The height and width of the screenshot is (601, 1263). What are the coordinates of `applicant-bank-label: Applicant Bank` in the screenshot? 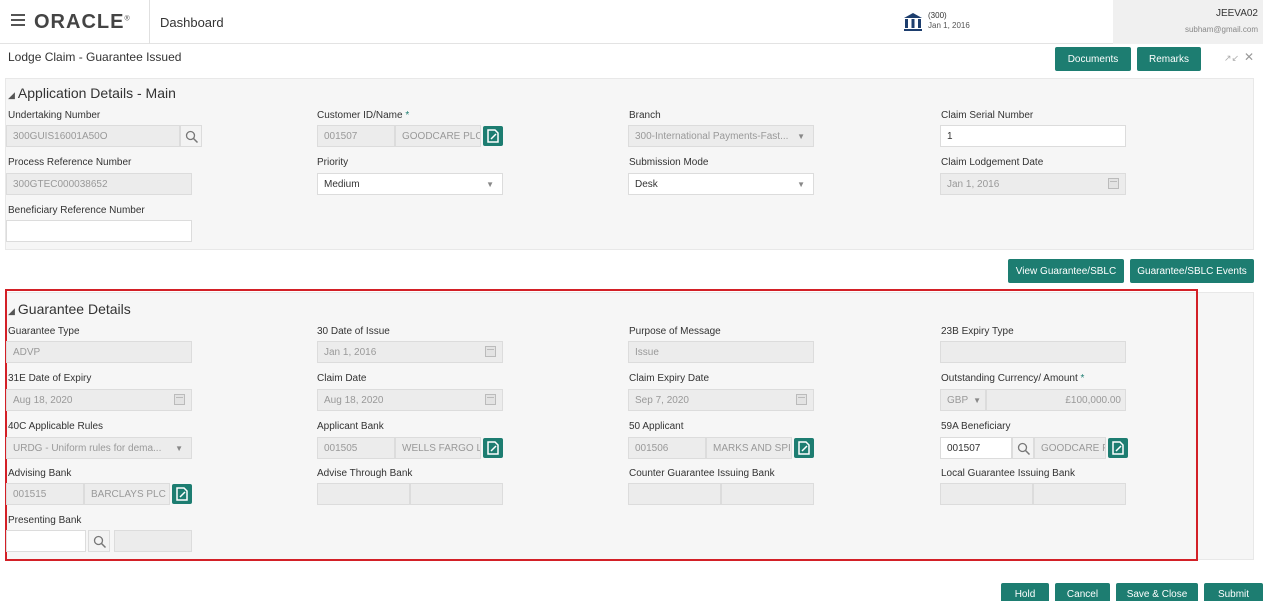 It's located at (350, 426).